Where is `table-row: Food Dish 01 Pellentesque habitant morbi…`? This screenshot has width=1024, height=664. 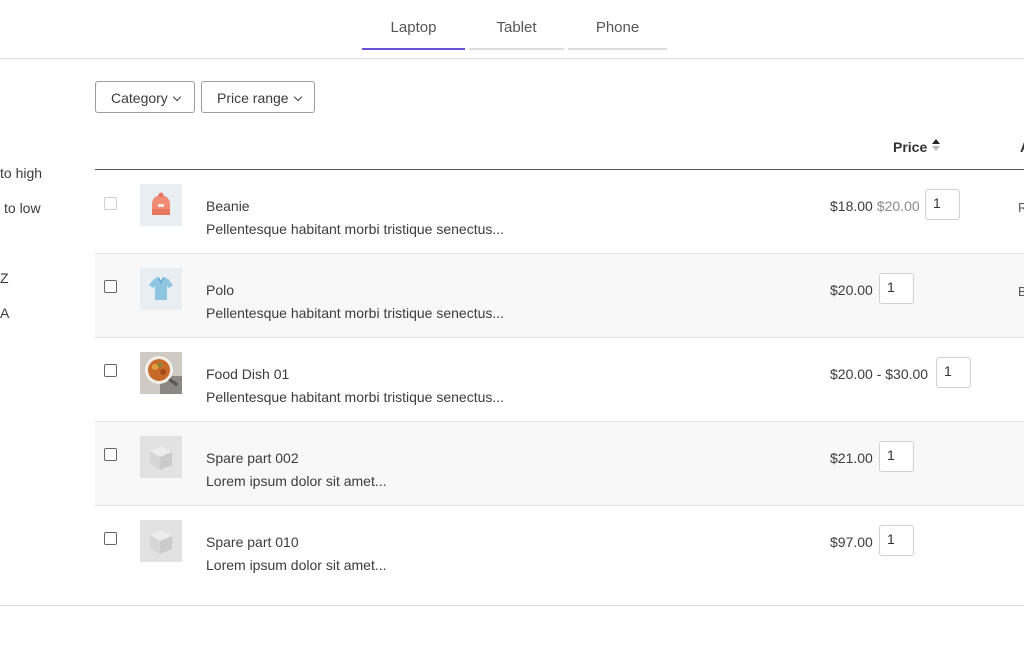
table-row: Food Dish 01 Pellentesque habitant morbi… is located at coordinates (559, 380).